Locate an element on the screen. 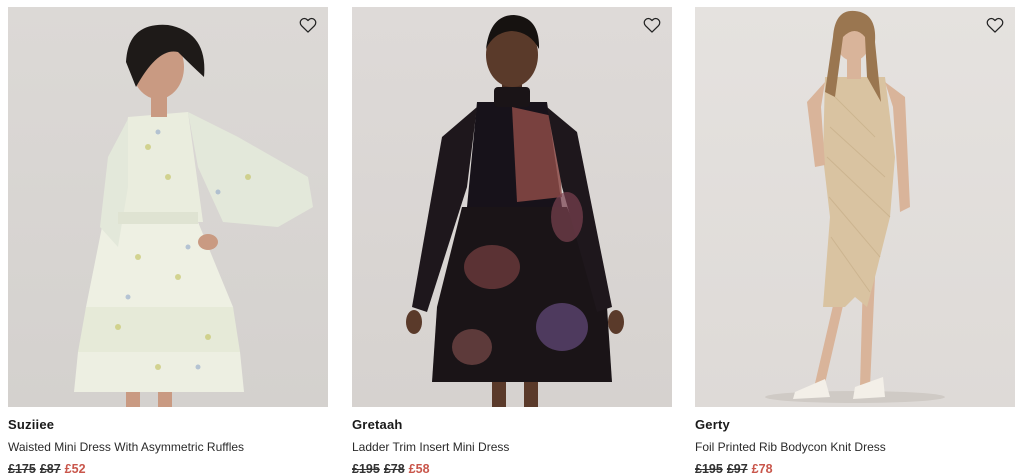 Image resolution: width=1024 pixels, height=476 pixels. price-row: £195 £97 £78 is located at coordinates (855, 469).